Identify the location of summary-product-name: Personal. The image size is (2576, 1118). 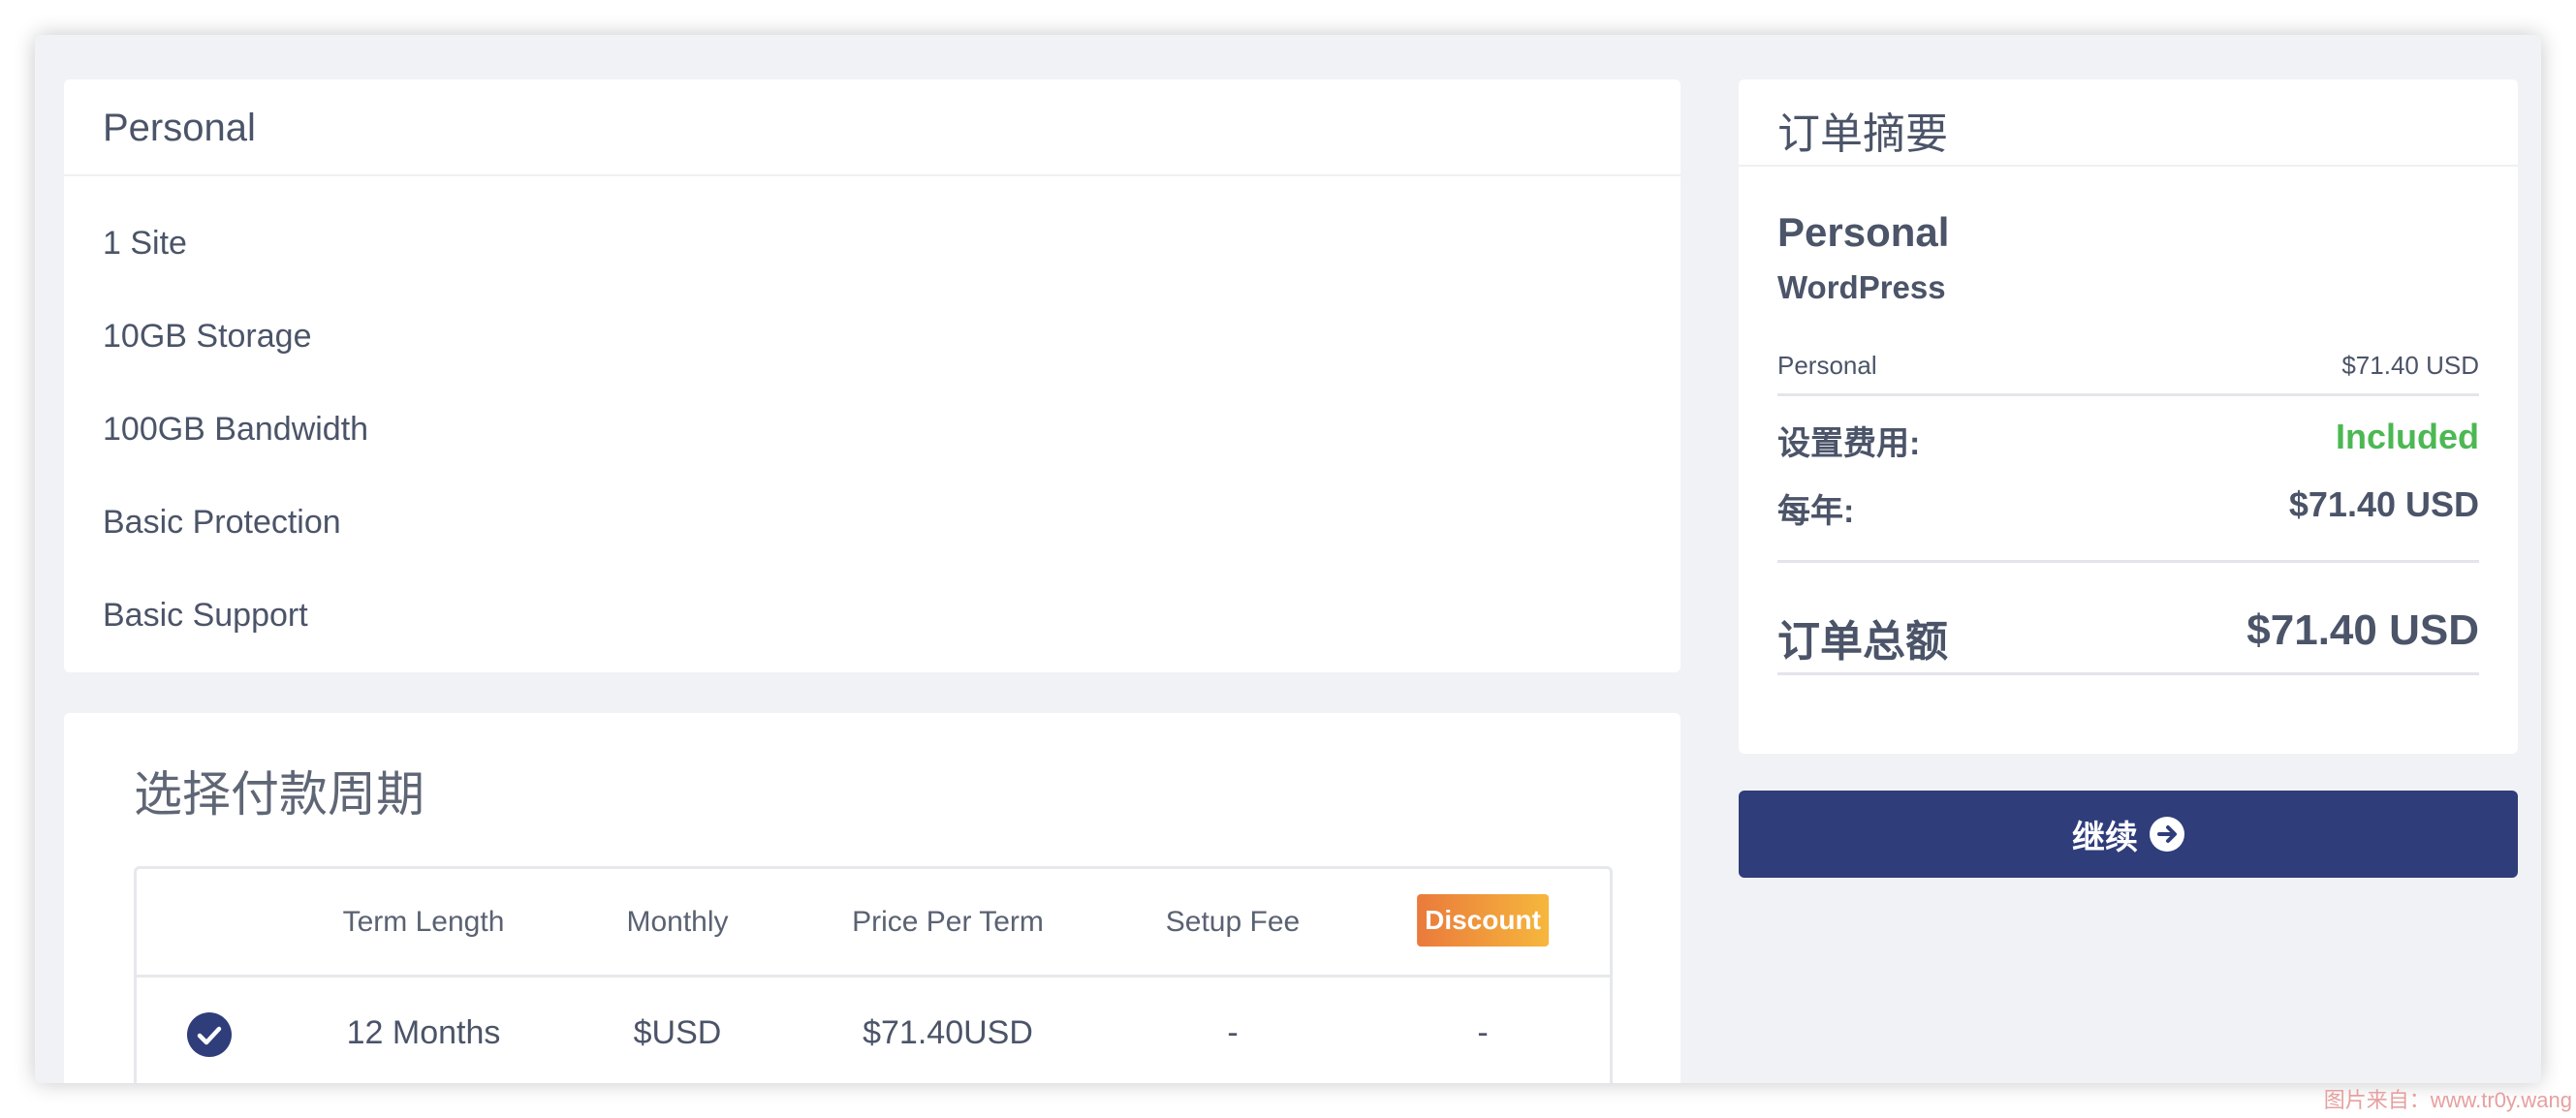
(1863, 232).